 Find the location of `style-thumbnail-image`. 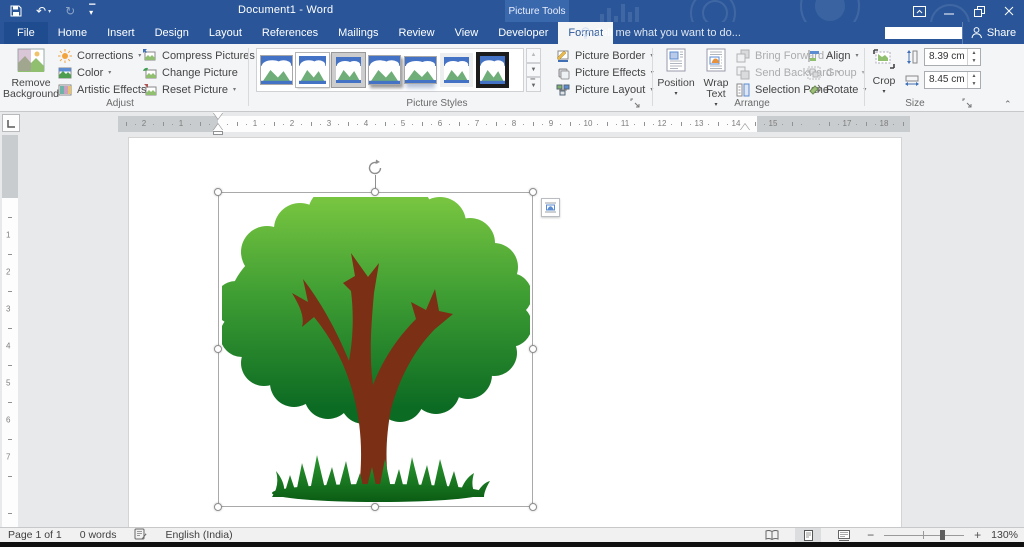

style-thumbnail-image is located at coordinates (312, 70).